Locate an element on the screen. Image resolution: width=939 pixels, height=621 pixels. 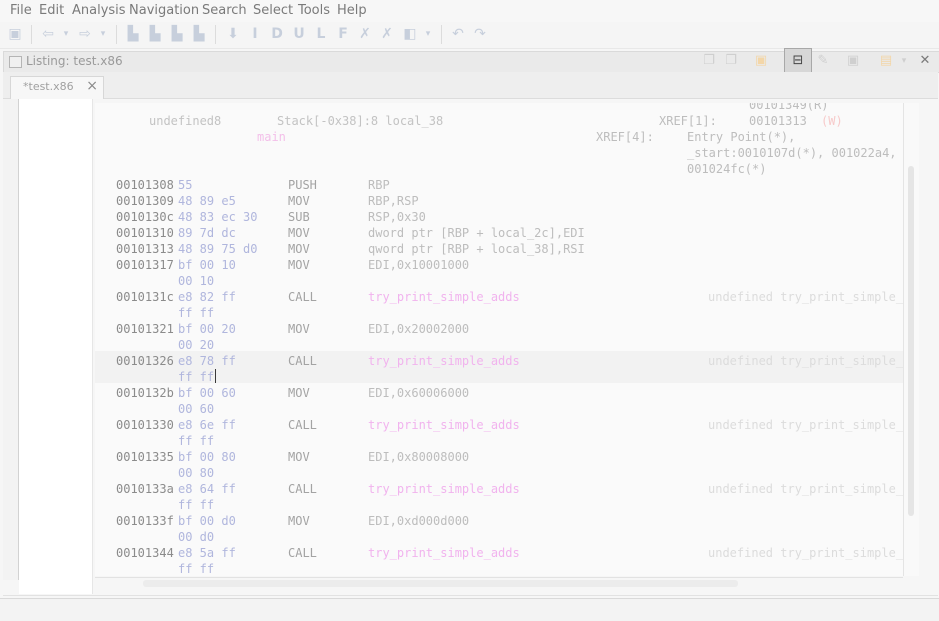
variable-icon: ✗ is located at coordinates (387, 34).